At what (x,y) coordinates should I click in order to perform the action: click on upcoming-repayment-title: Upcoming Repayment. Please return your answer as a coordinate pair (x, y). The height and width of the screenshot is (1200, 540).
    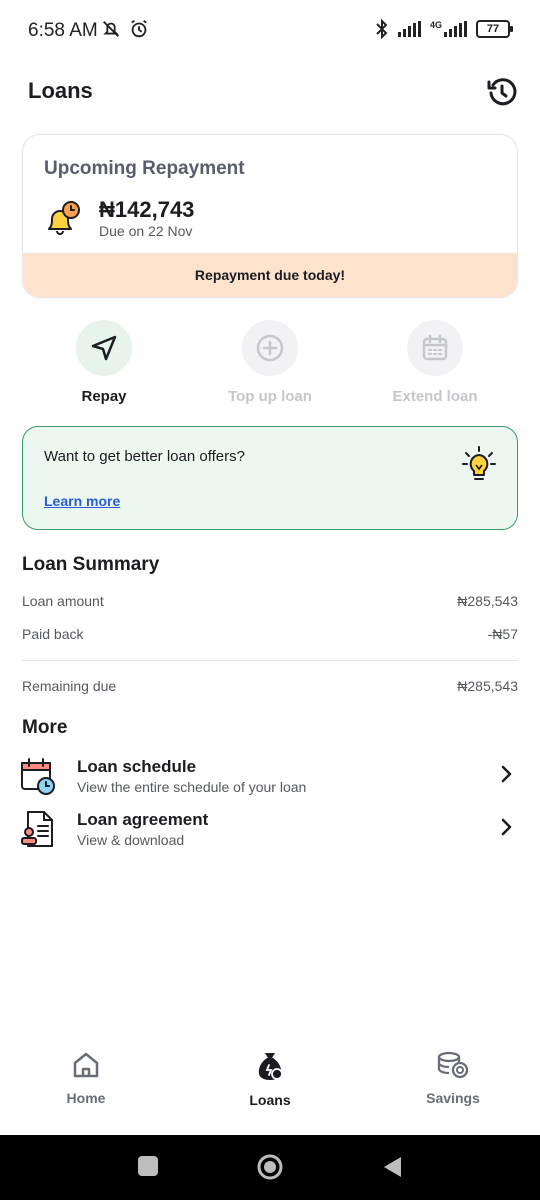
    Looking at the image, I should click on (144, 168).